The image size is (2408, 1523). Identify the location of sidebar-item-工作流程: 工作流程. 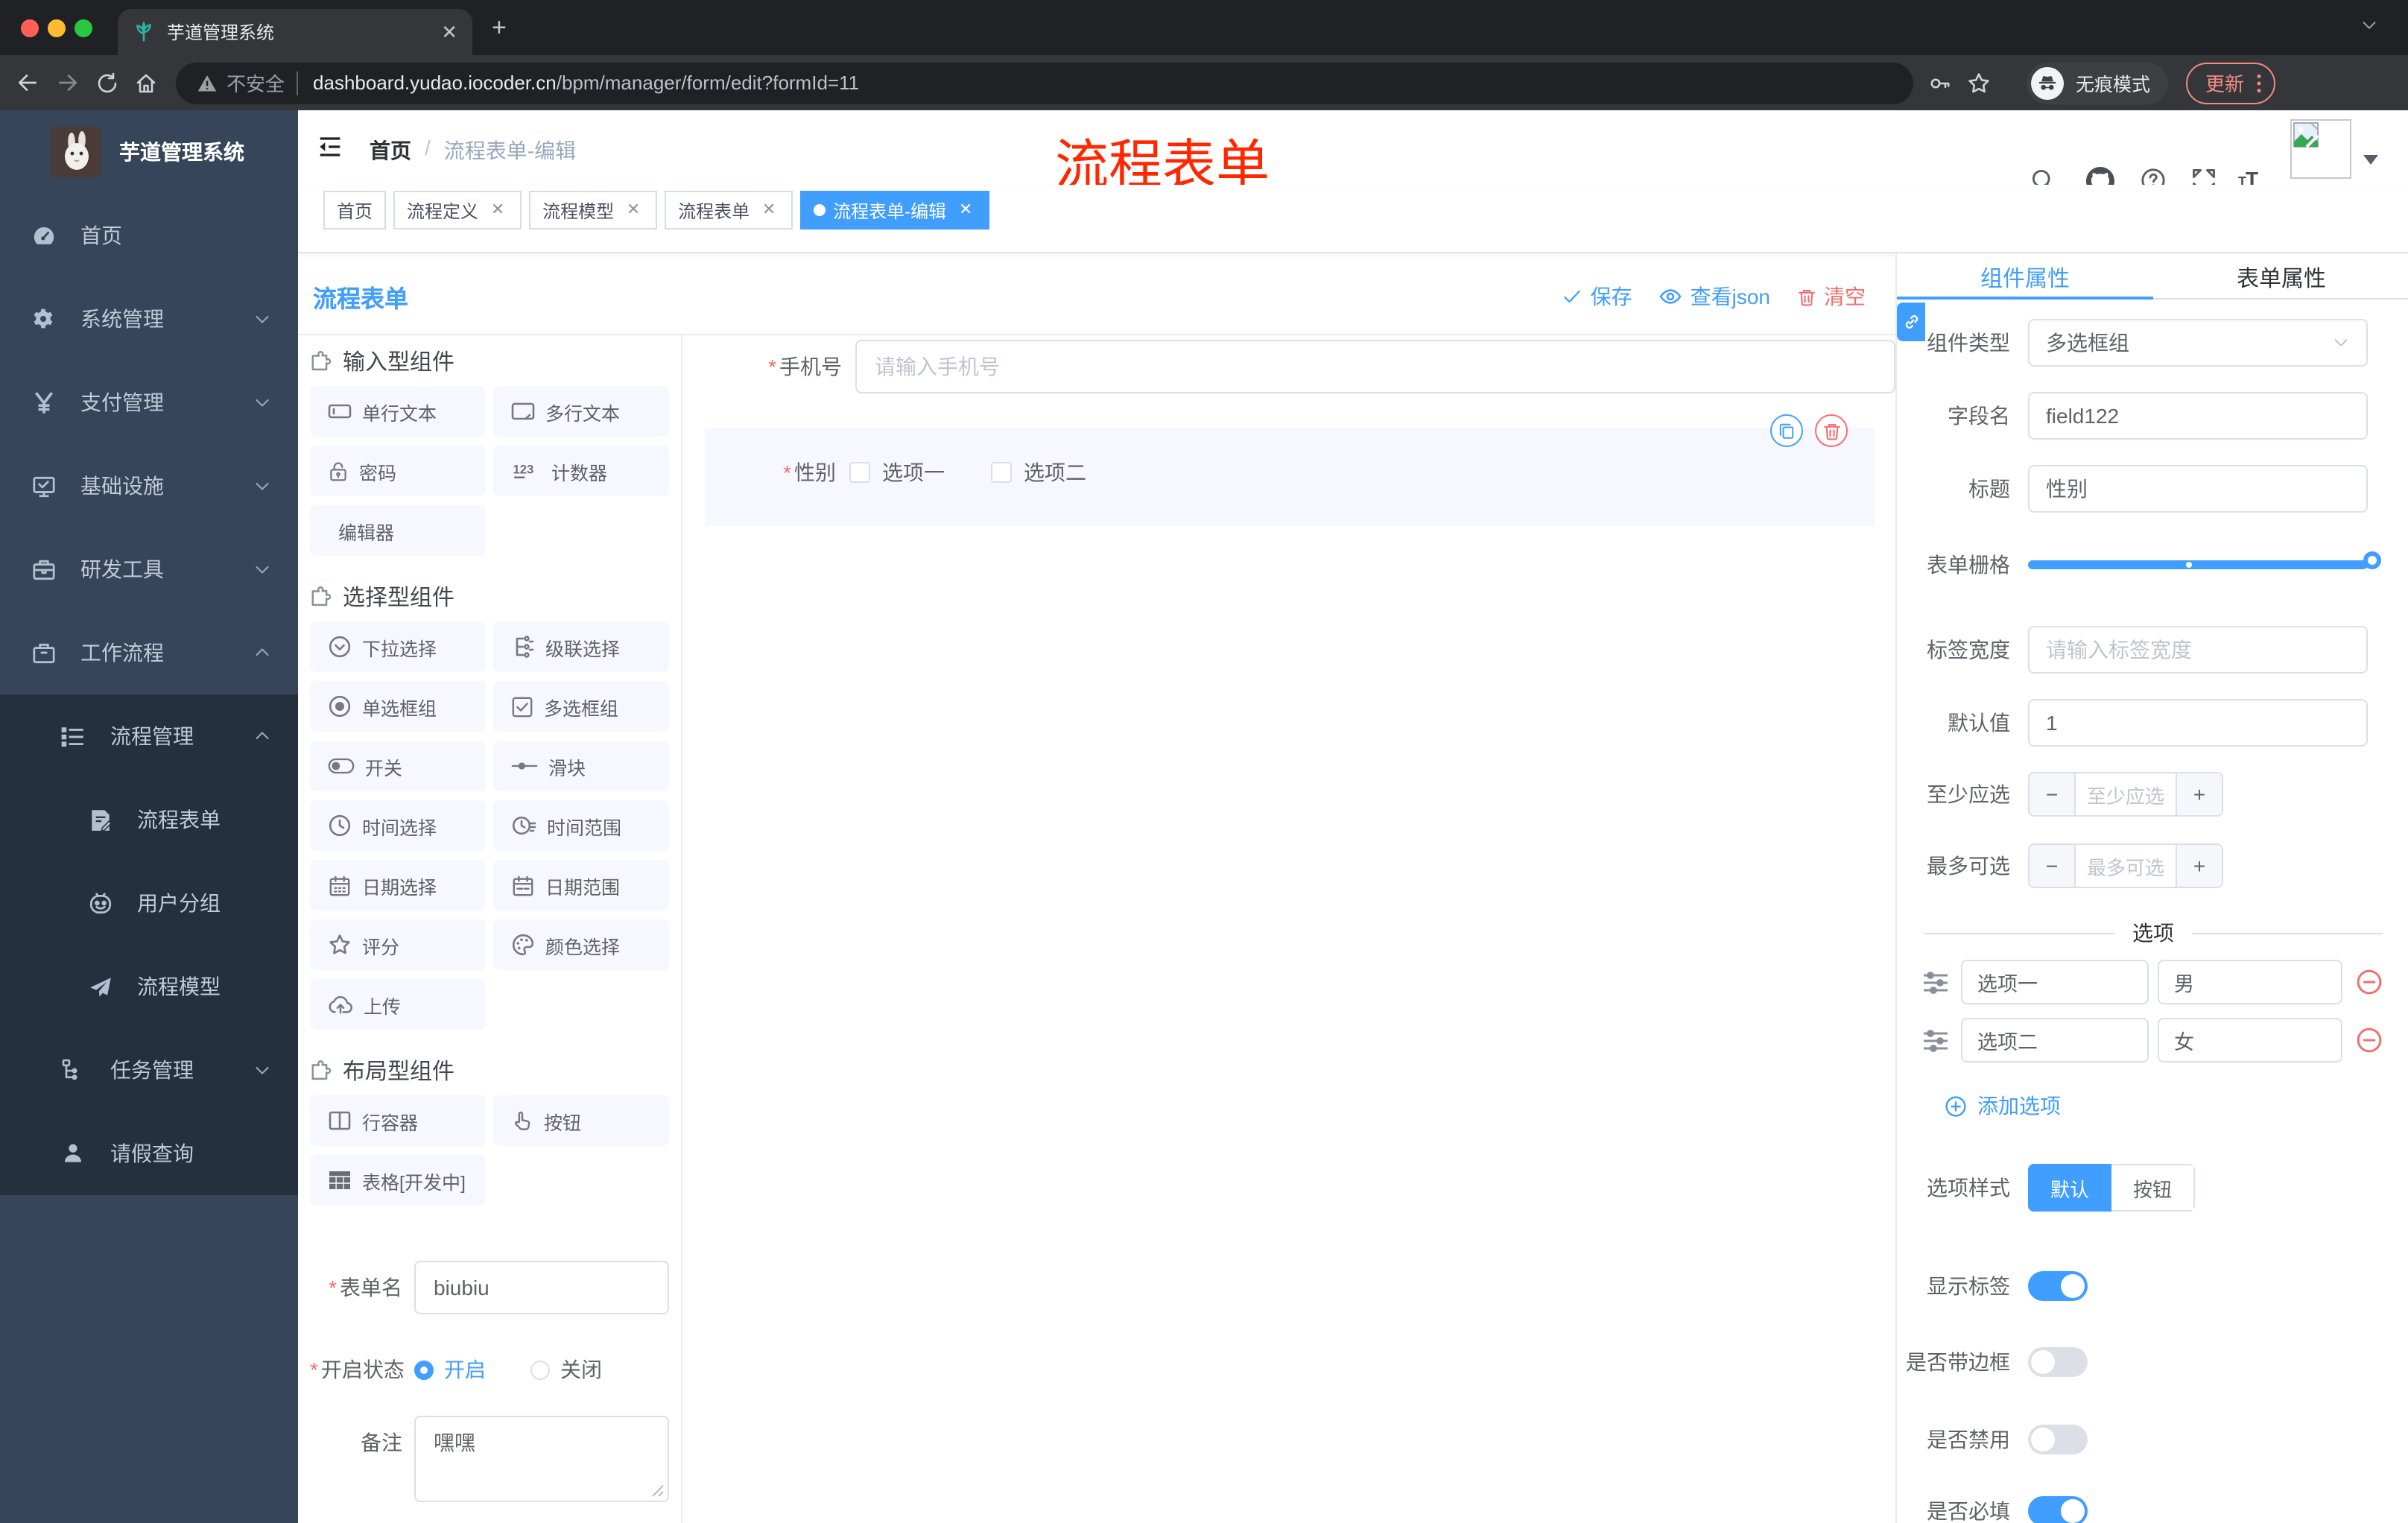
(149, 653).